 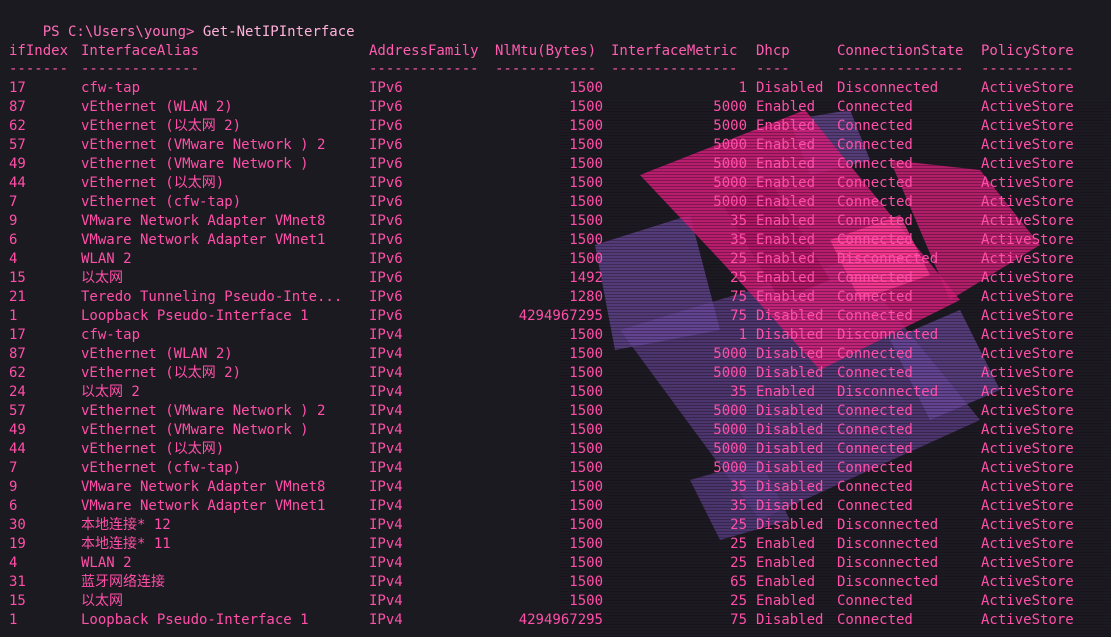 What do you see at coordinates (278, 32) in the screenshot?
I see `command-text: Get-NetIPInterface` at bounding box center [278, 32].